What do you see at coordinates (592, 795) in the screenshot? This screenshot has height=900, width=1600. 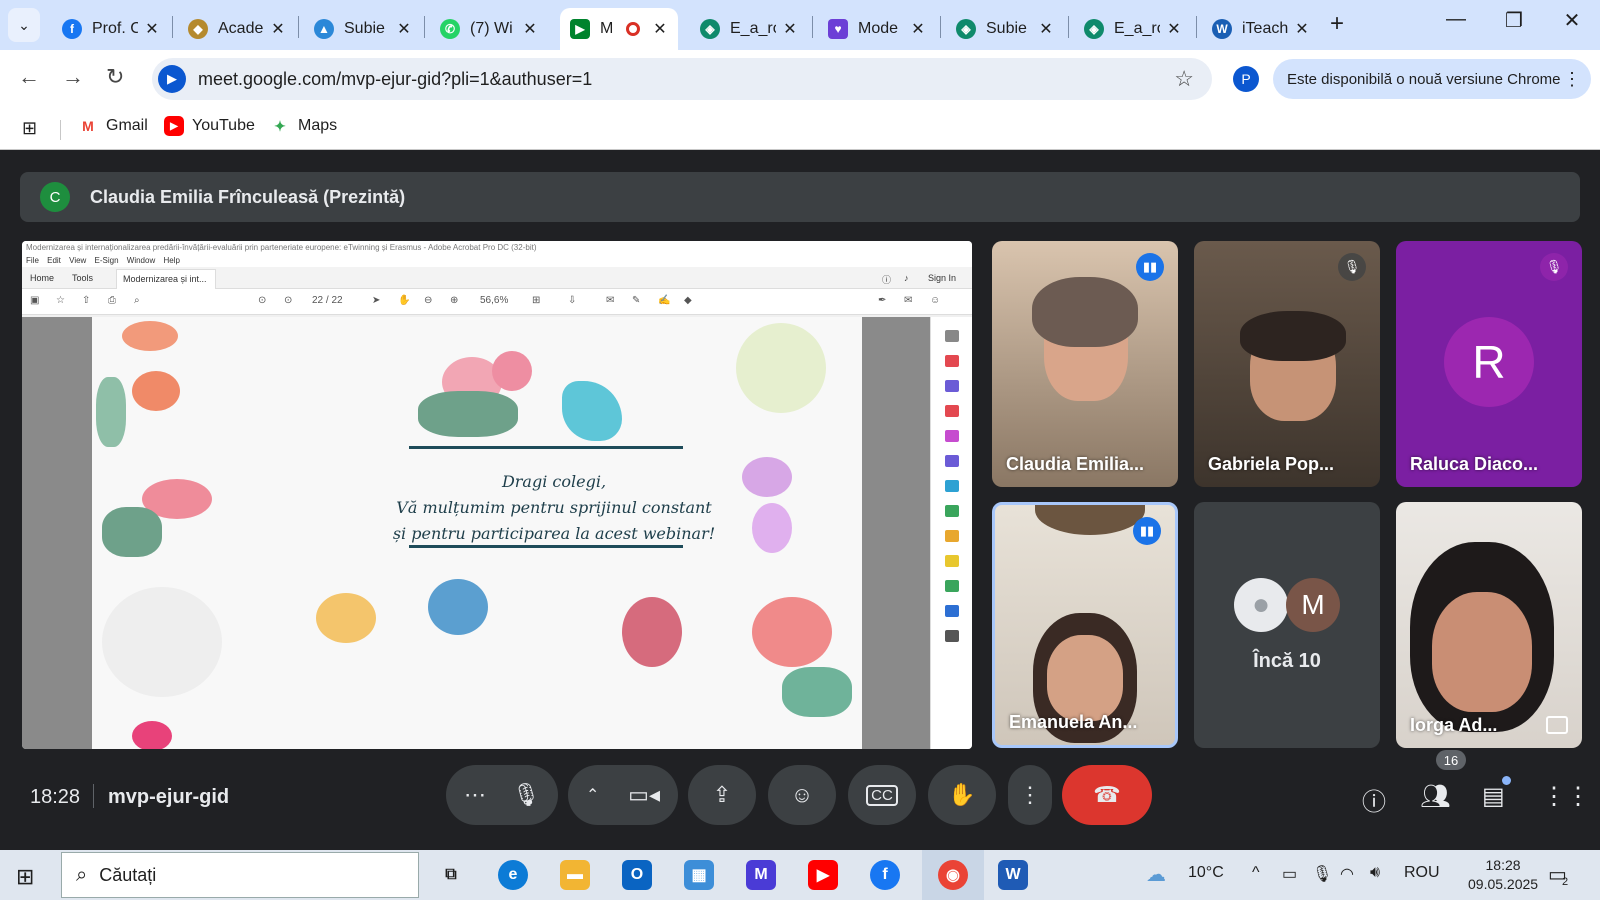 I see `video-options-chevron-icon: ⌃` at bounding box center [592, 795].